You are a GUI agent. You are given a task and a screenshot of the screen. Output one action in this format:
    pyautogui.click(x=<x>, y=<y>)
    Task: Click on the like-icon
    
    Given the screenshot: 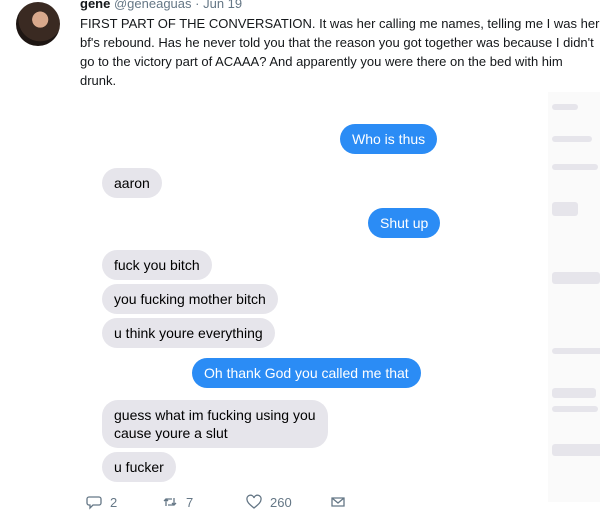 What is the action you would take?
    pyautogui.click(x=254, y=501)
    